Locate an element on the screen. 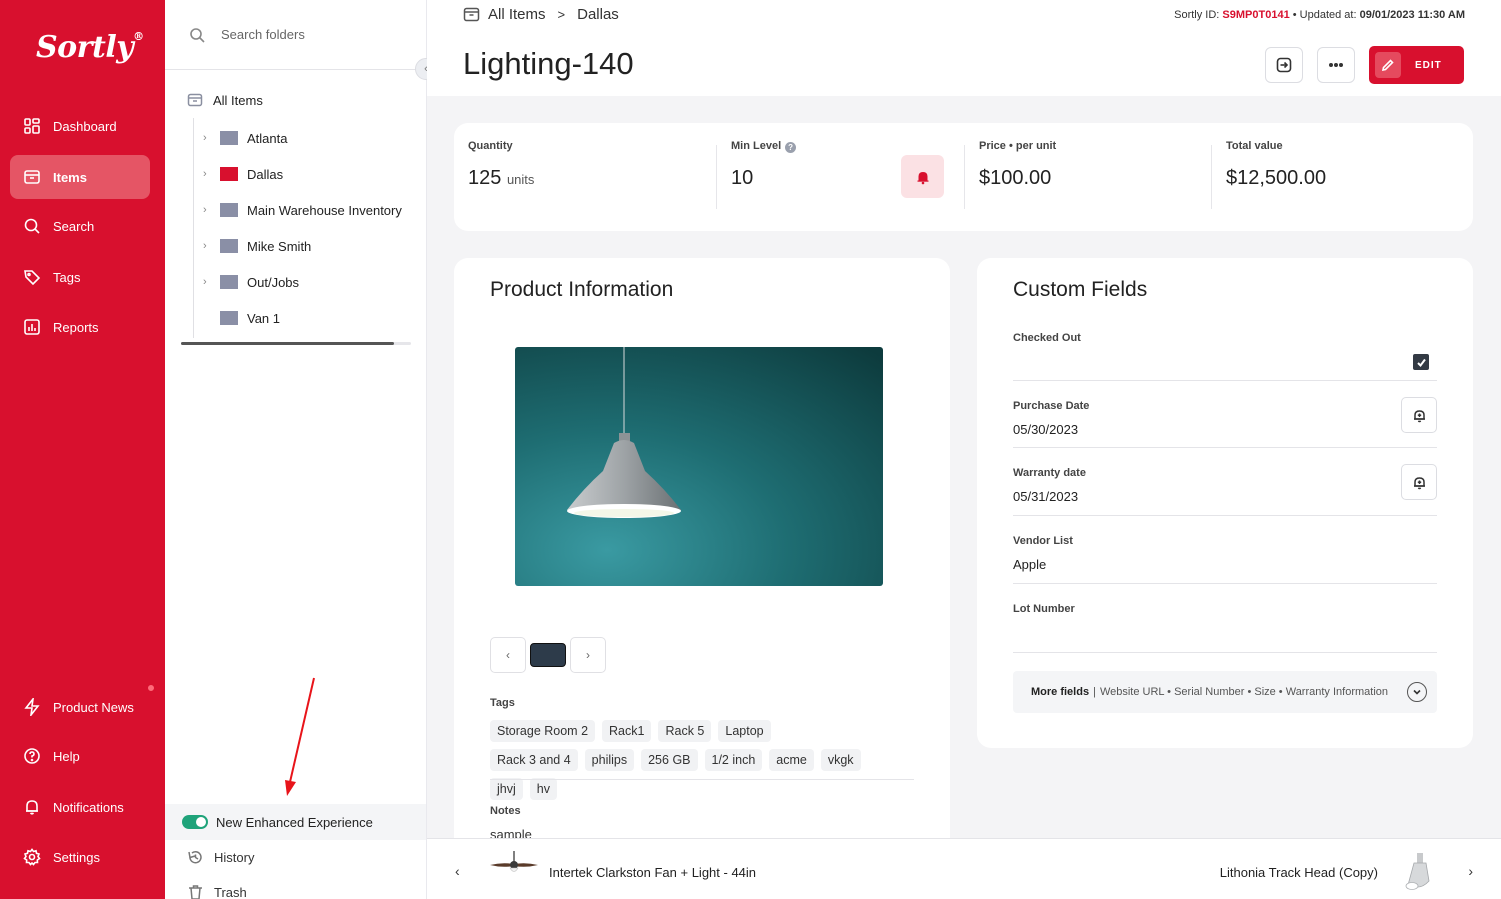 This screenshot has height=899, width=1501. prev-item-thumbnail is located at coordinates (514, 868).